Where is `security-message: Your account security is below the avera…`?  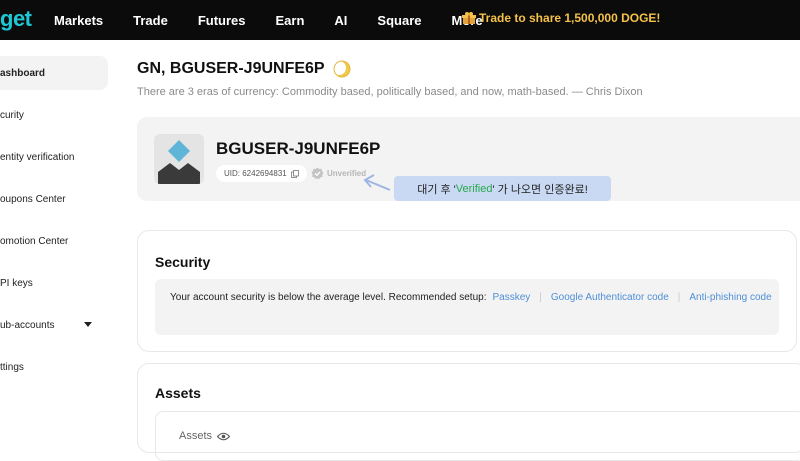
security-message: Your account security is below the avera… is located at coordinates (328, 297).